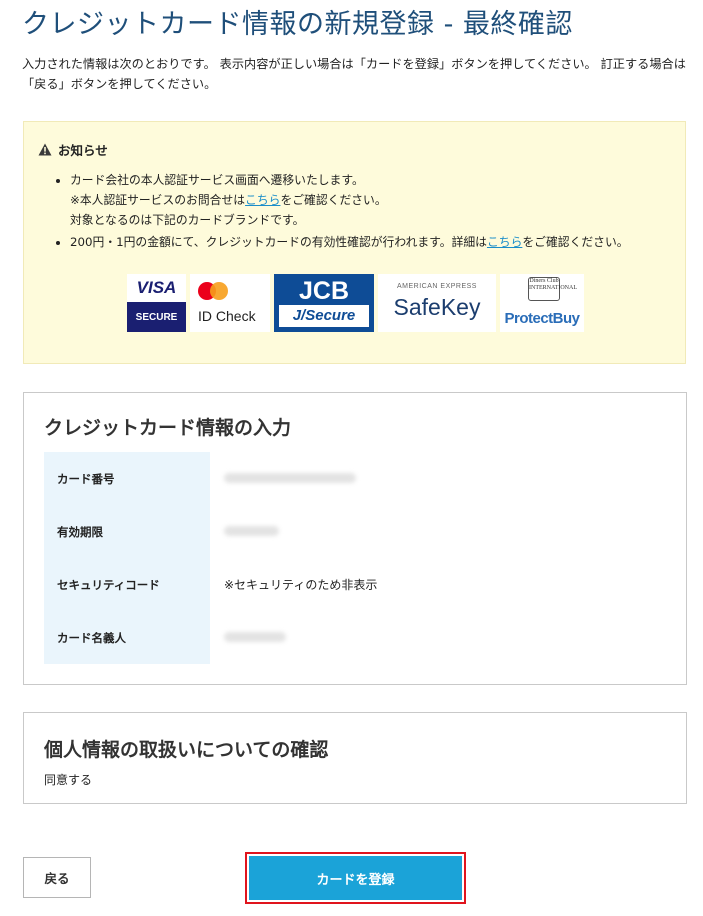 The height and width of the screenshot is (916, 703). I want to click on notice-item1-line2-prefix: ※本人認証サービスのお問合せは, so click(158, 200).